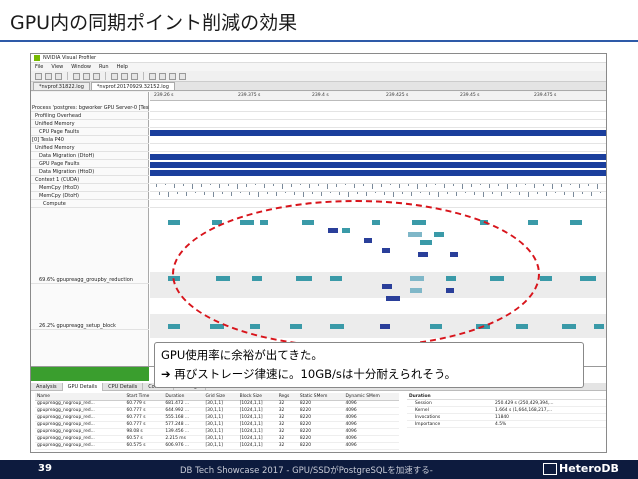 The image size is (638, 479). I want to click on menu-help: Help, so click(122, 67).